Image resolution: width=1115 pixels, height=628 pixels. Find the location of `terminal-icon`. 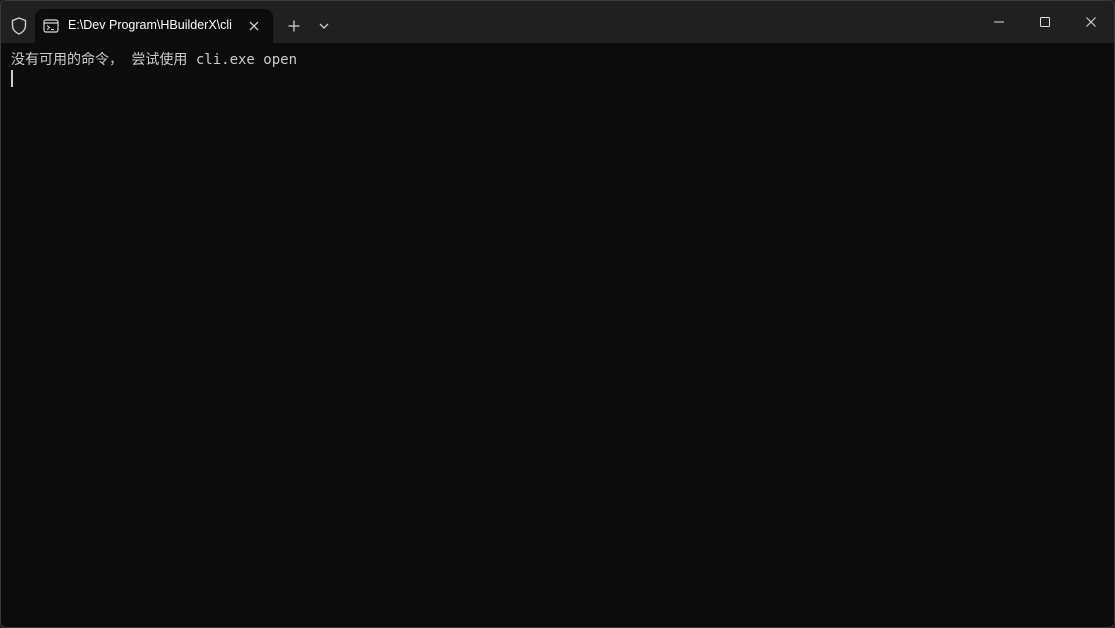

terminal-icon is located at coordinates (51, 26).